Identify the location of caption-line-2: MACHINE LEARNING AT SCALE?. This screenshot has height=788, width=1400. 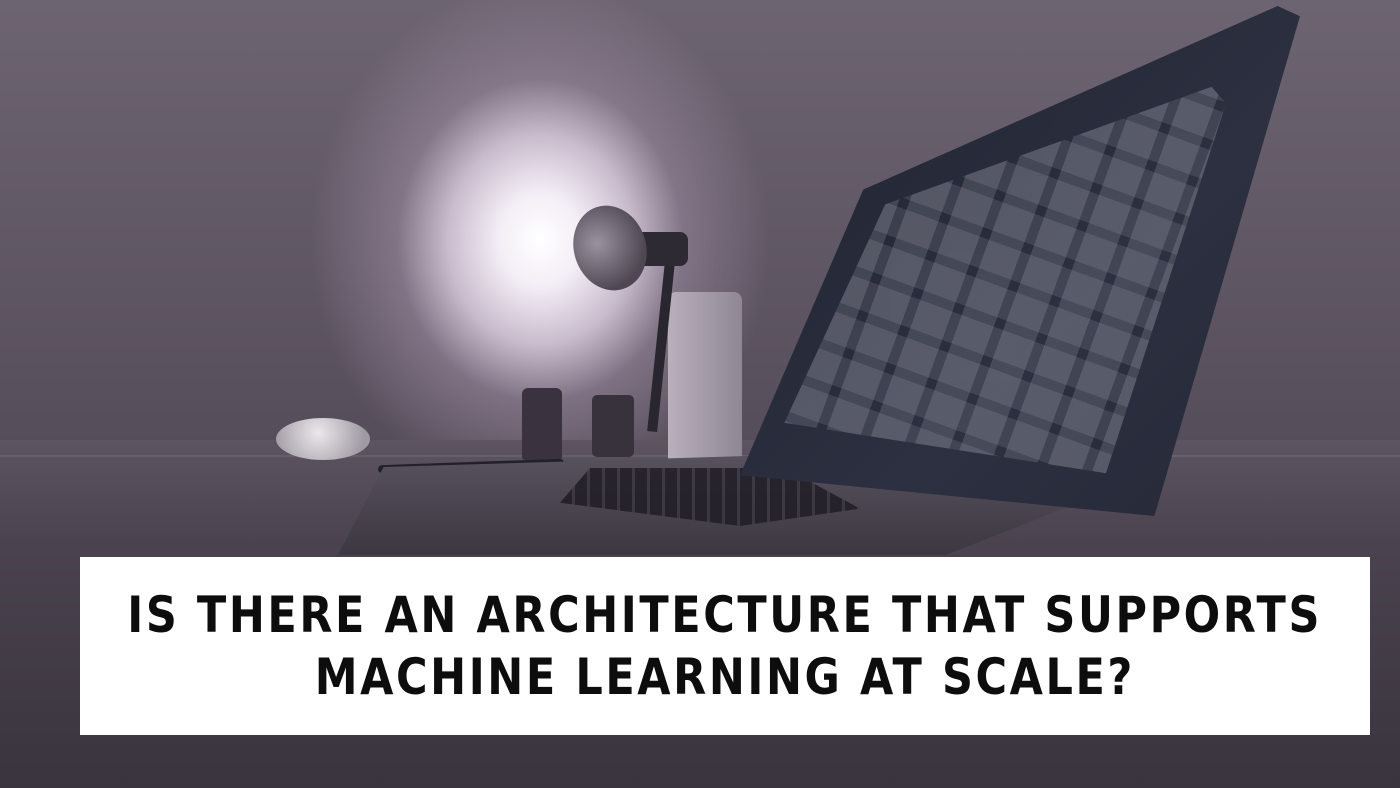
(725, 677).